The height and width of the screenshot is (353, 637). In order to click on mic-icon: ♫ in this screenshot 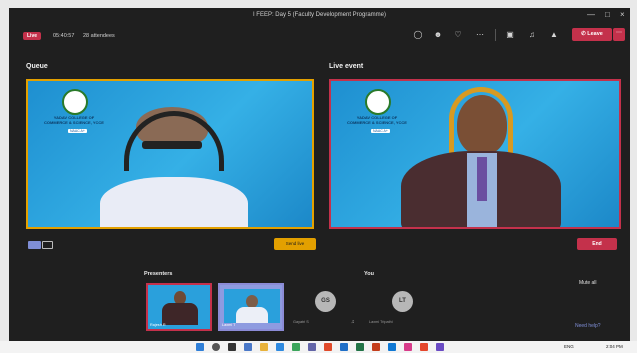, I will do `click(353, 322)`.